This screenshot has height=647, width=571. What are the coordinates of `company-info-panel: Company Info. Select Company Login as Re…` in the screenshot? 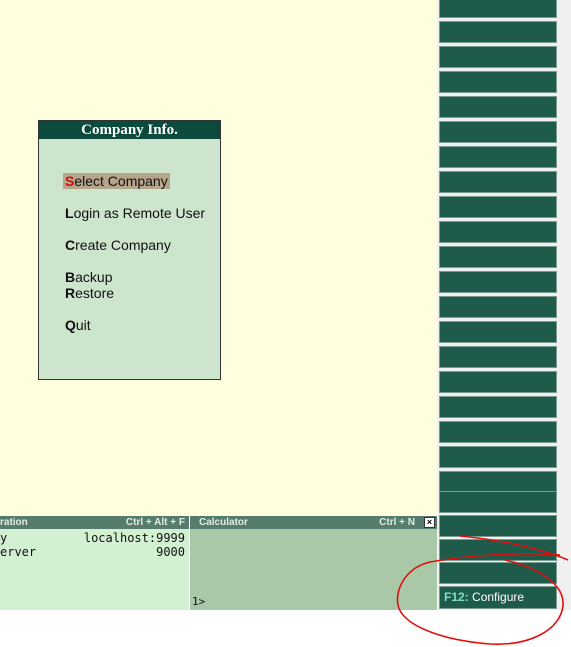 It's located at (129, 250).